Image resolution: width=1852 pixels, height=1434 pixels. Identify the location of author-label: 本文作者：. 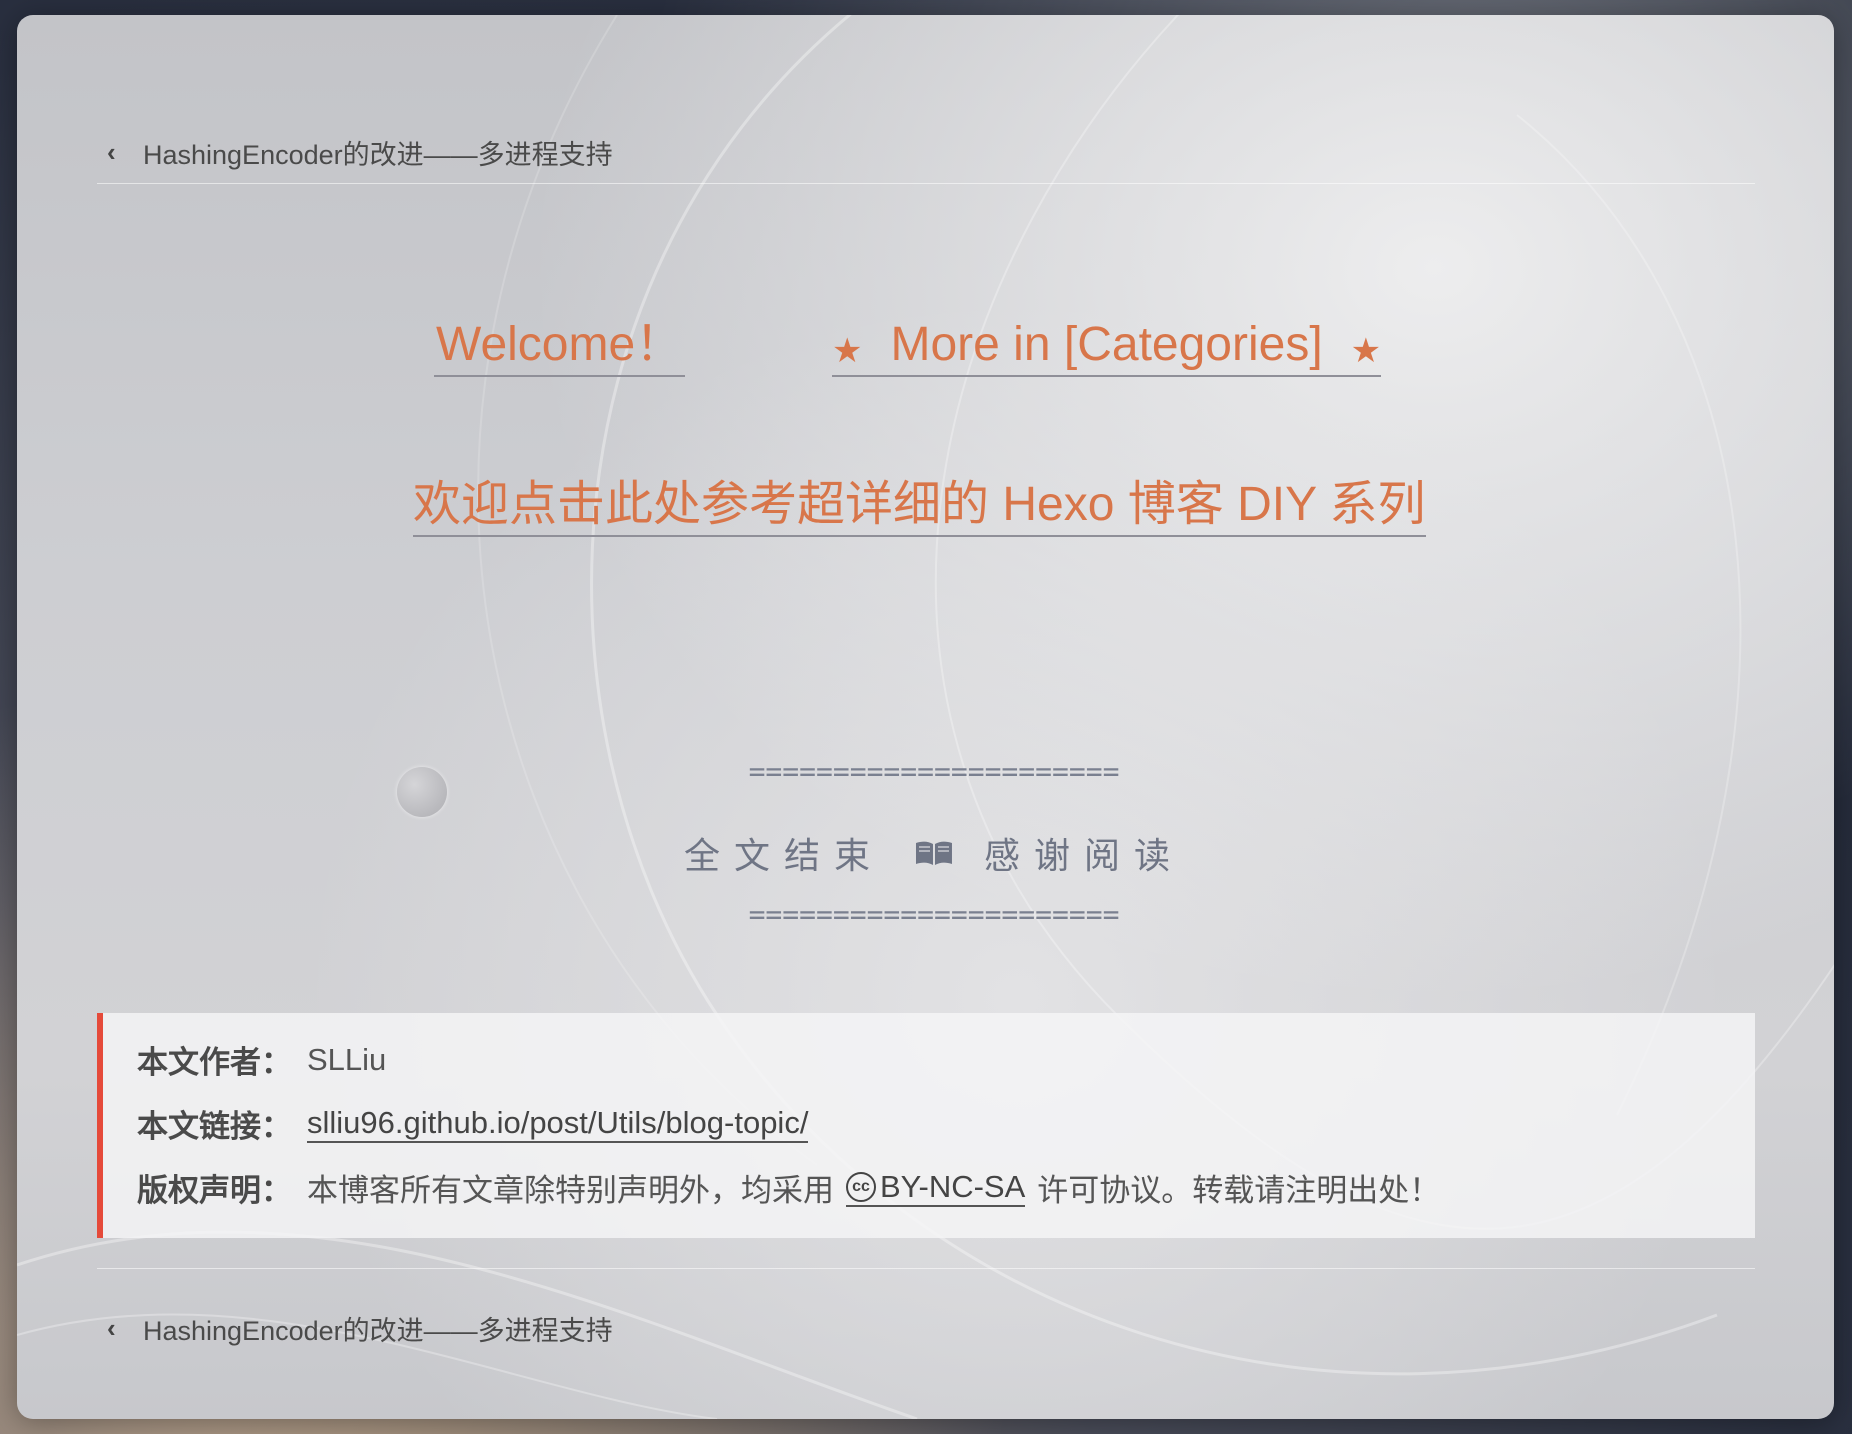
(214, 1062).